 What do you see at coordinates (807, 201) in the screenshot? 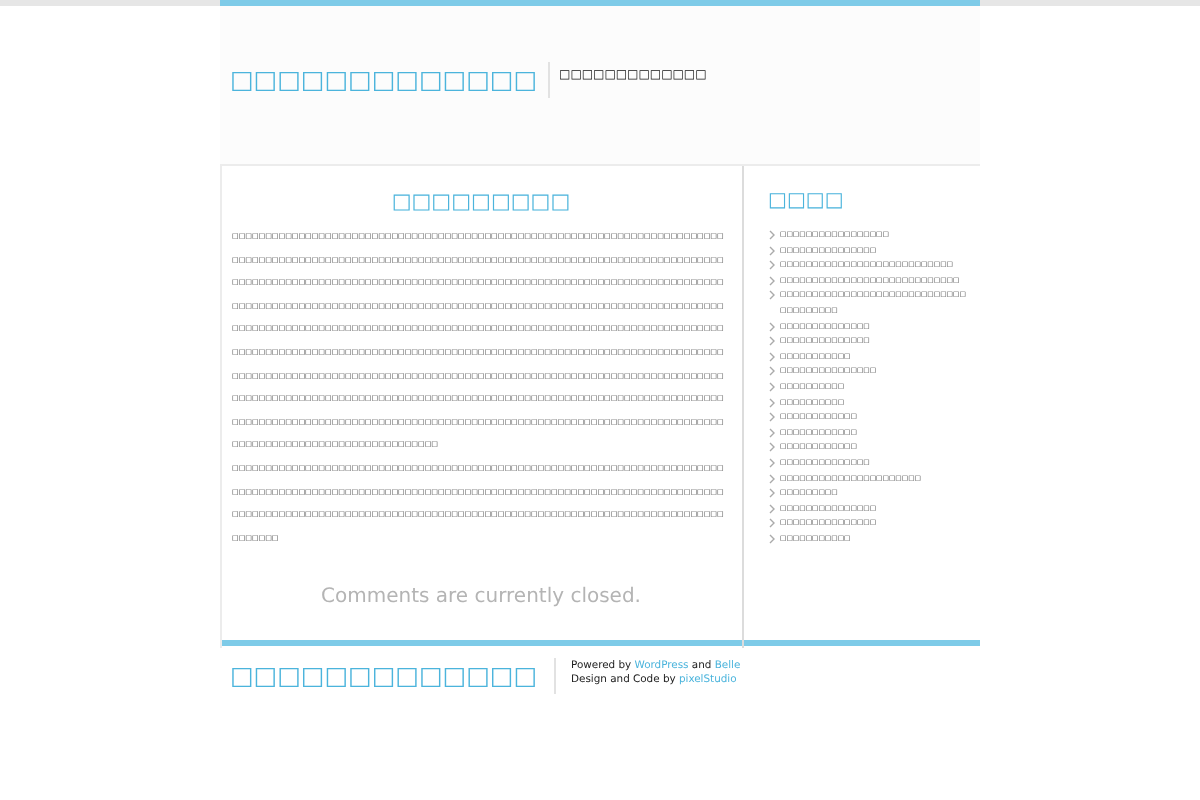
I see `sidebar-title: □□□□` at bounding box center [807, 201].